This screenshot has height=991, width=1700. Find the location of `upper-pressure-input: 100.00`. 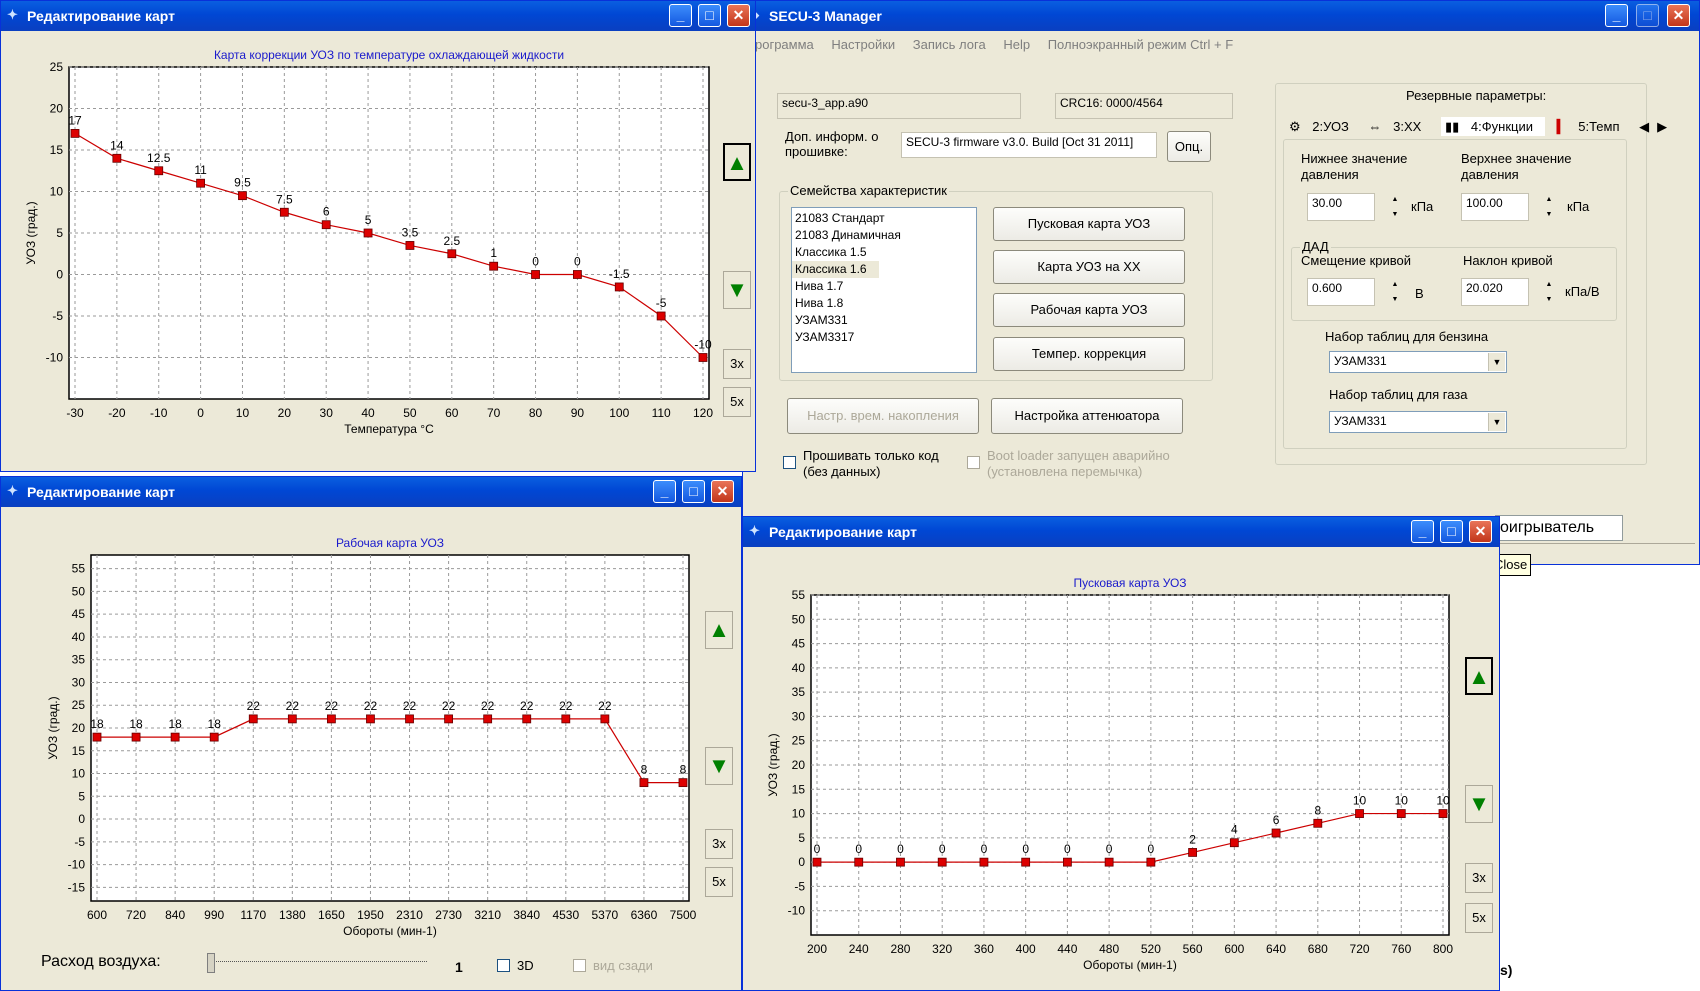

upper-pressure-input: 100.00 is located at coordinates (1495, 207).